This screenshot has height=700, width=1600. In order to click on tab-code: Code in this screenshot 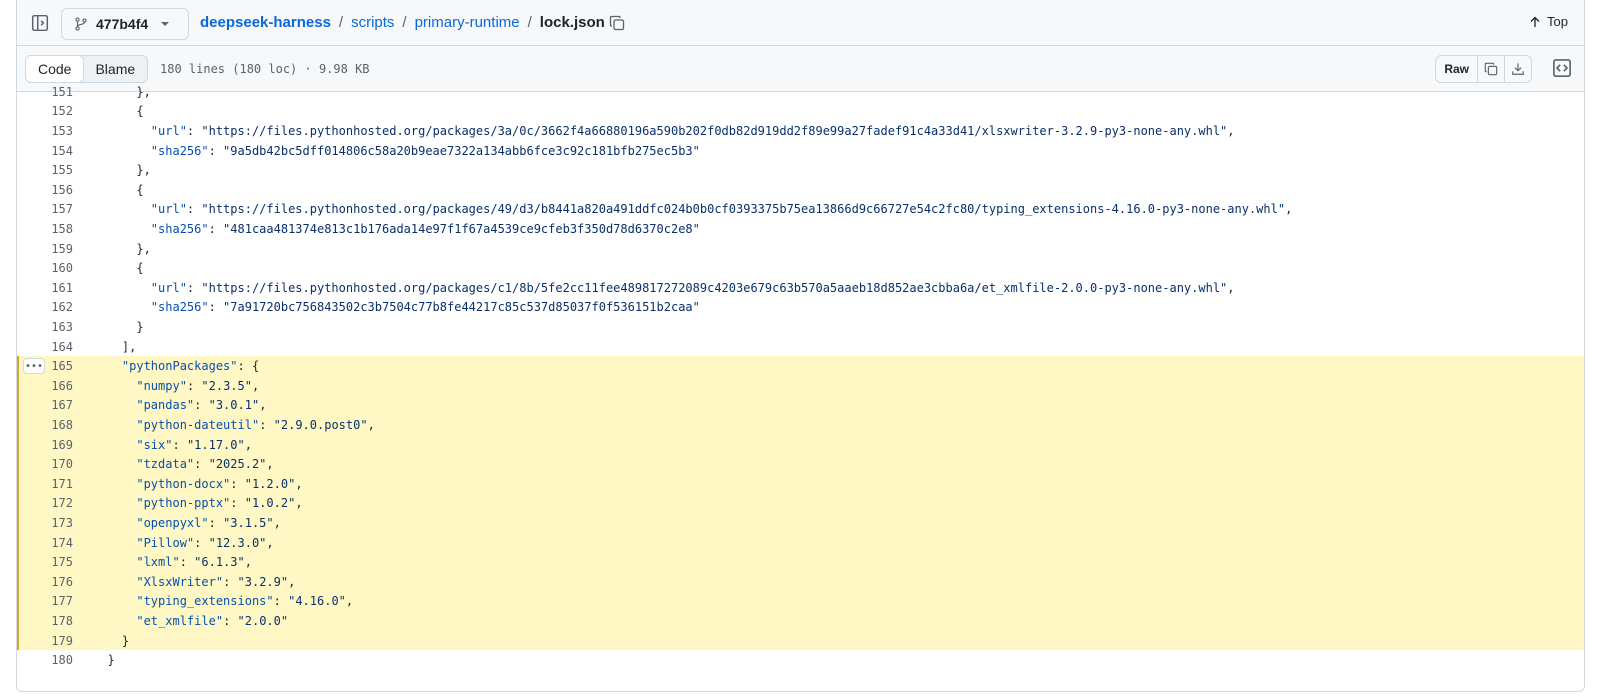, I will do `click(55, 69)`.